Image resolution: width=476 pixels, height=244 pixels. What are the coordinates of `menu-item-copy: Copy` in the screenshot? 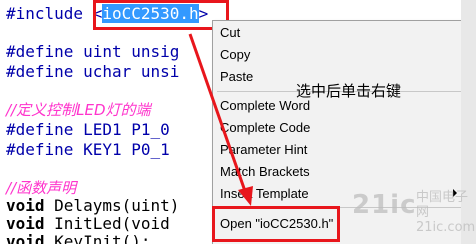 It's located at (235, 55).